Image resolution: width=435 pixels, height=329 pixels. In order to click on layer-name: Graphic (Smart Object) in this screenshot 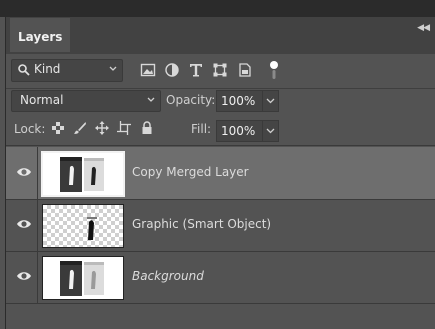, I will do `click(201, 224)`.